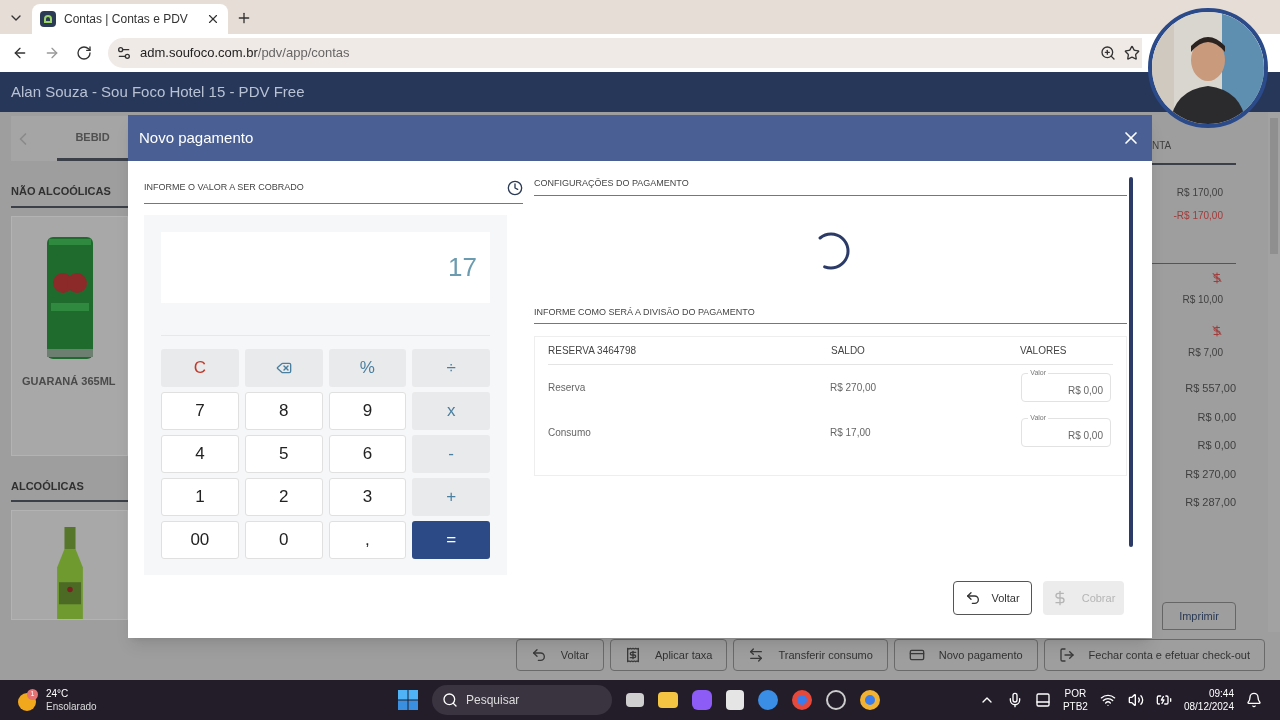  What do you see at coordinates (853, 388) in the screenshot?
I see `table-cell-text: R$ 270,00` at bounding box center [853, 388].